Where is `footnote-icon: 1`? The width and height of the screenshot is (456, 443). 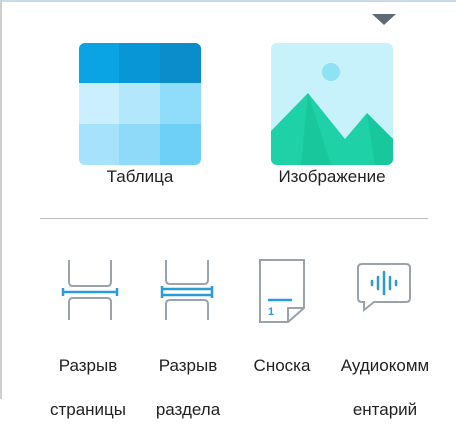 footnote-icon: 1 is located at coordinates (282, 291).